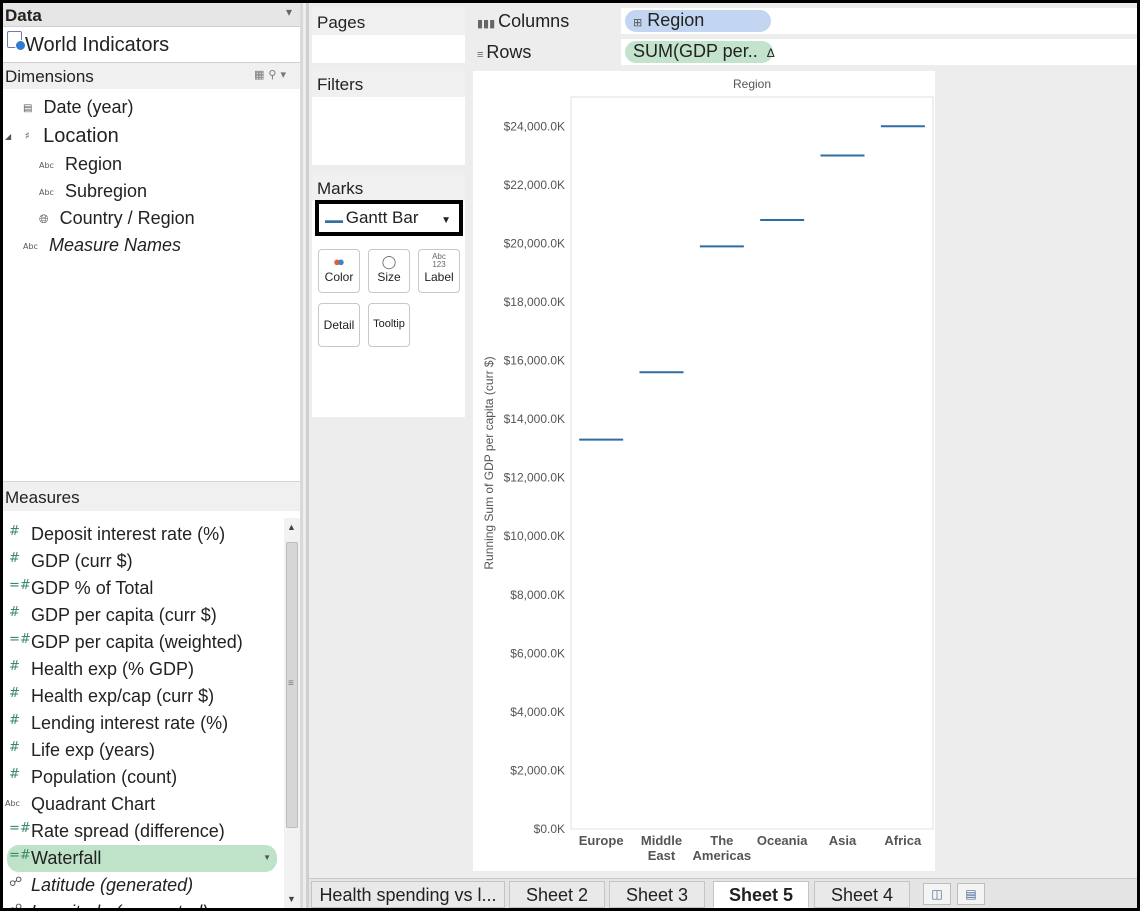 This screenshot has height=911, width=1140. I want to click on measure-item: =# Rate spread (difference), so click(141, 831).